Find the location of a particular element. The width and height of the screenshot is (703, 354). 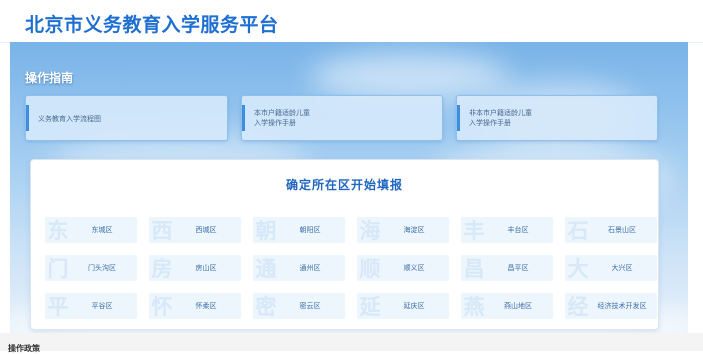

district-button: 平平谷区 is located at coordinates (91, 306).